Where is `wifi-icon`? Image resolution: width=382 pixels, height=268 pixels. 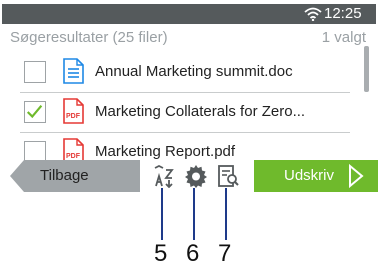 wifi-icon is located at coordinates (313, 14).